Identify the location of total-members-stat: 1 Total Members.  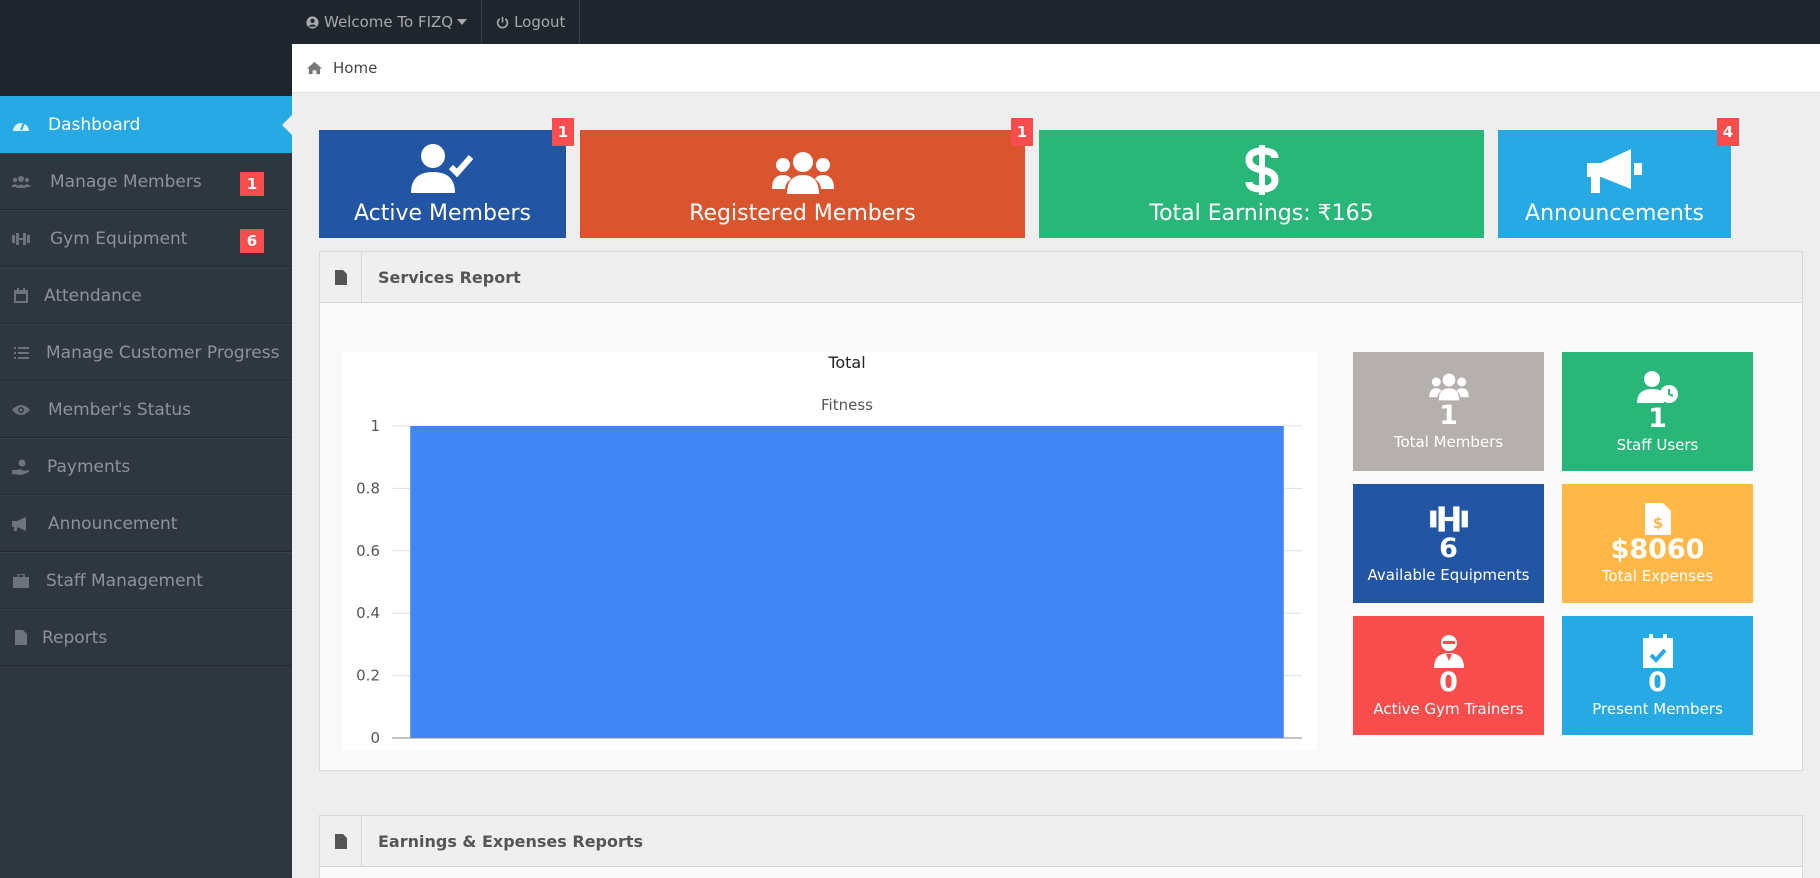
(1448, 411).